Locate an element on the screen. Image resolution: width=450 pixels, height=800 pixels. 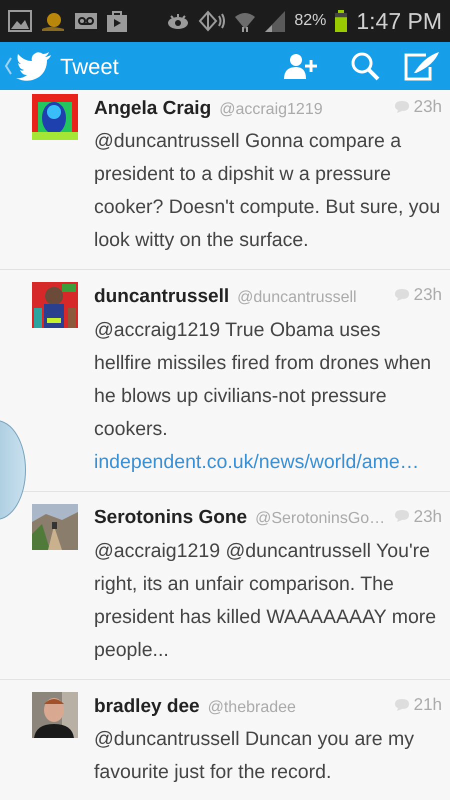
tweet-text: @duncantrussell Gonna compare a president to a dipshit w a pressure cooker? Doesn't compute. But sure, you look witty on the surface. is located at coordinates (268, 191).